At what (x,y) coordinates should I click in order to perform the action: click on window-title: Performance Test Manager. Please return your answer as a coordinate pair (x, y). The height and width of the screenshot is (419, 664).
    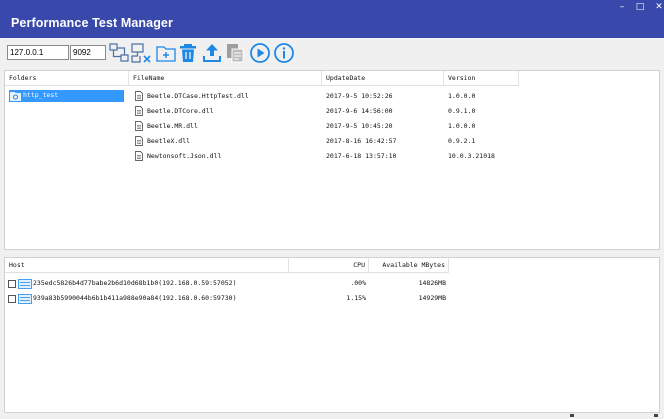
    Looking at the image, I should click on (92, 23).